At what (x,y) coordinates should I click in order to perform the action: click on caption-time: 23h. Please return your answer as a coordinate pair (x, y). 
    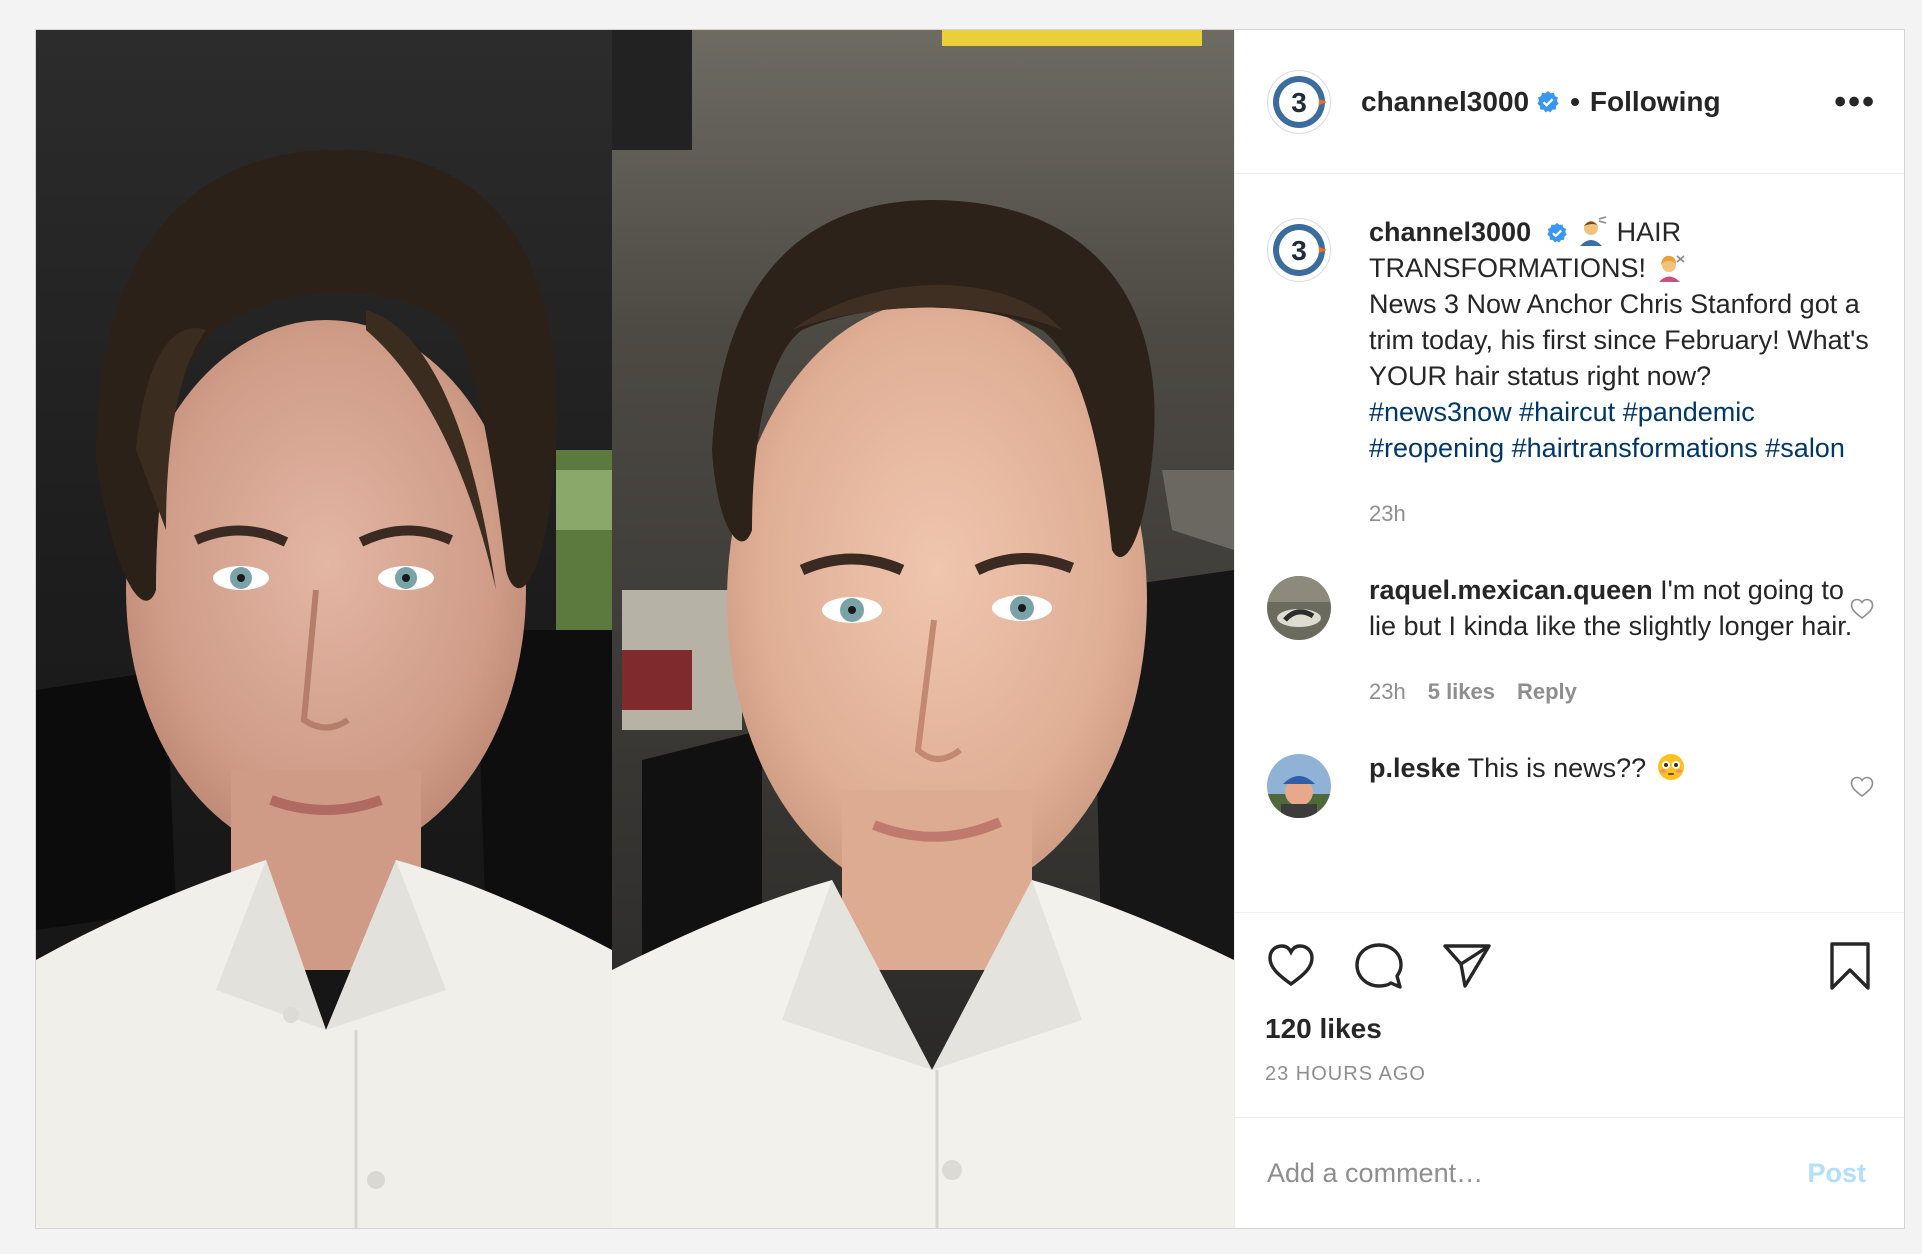
    Looking at the image, I should click on (1387, 514).